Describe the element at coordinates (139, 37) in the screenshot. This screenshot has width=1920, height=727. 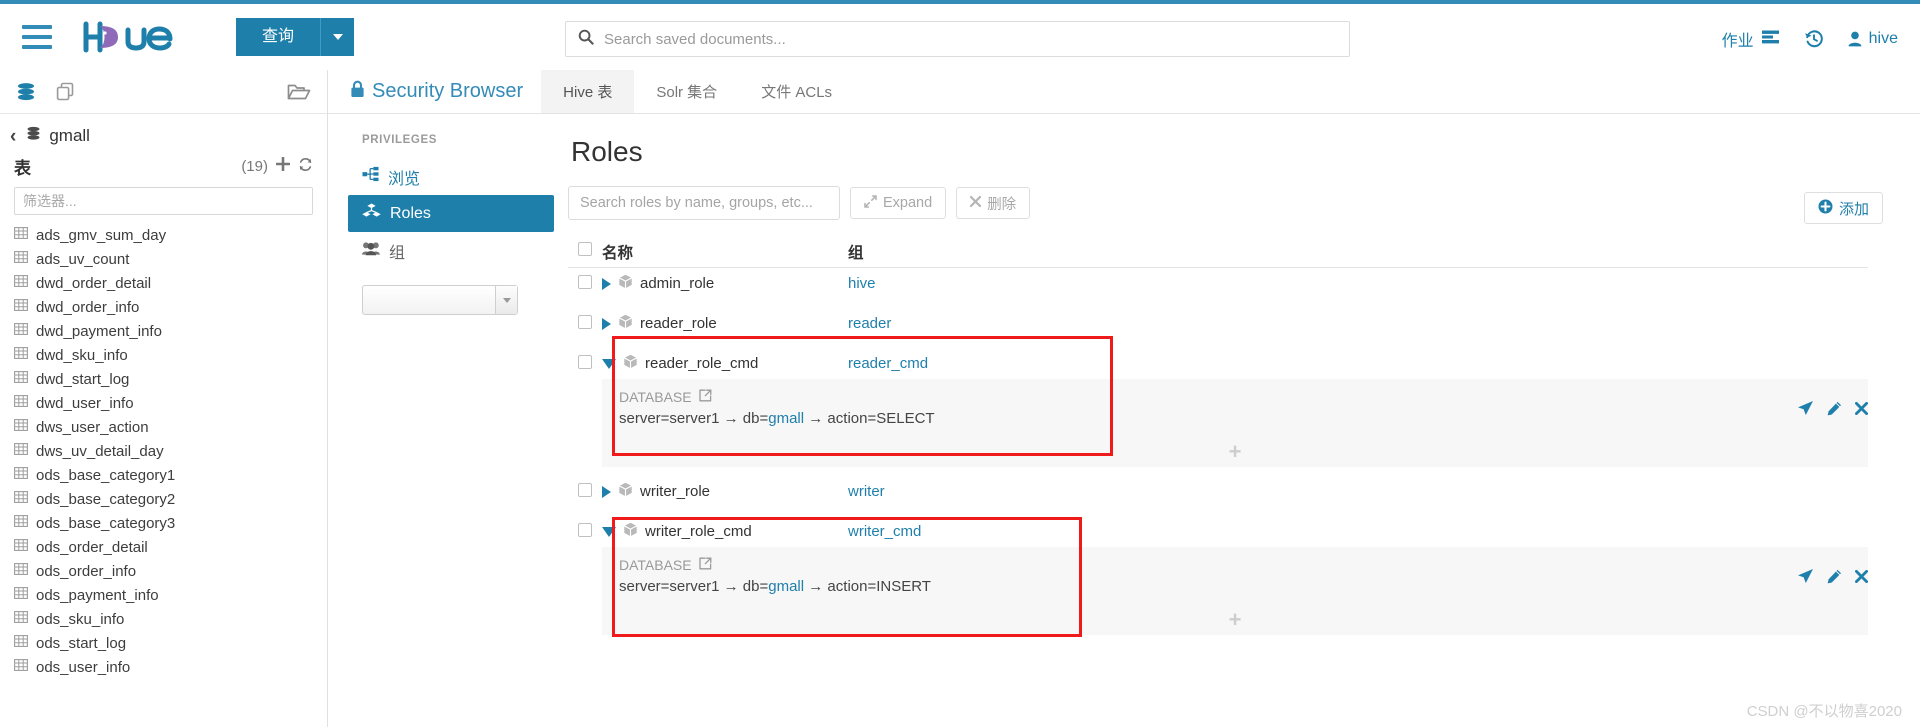
I see `hue-logo` at that location.